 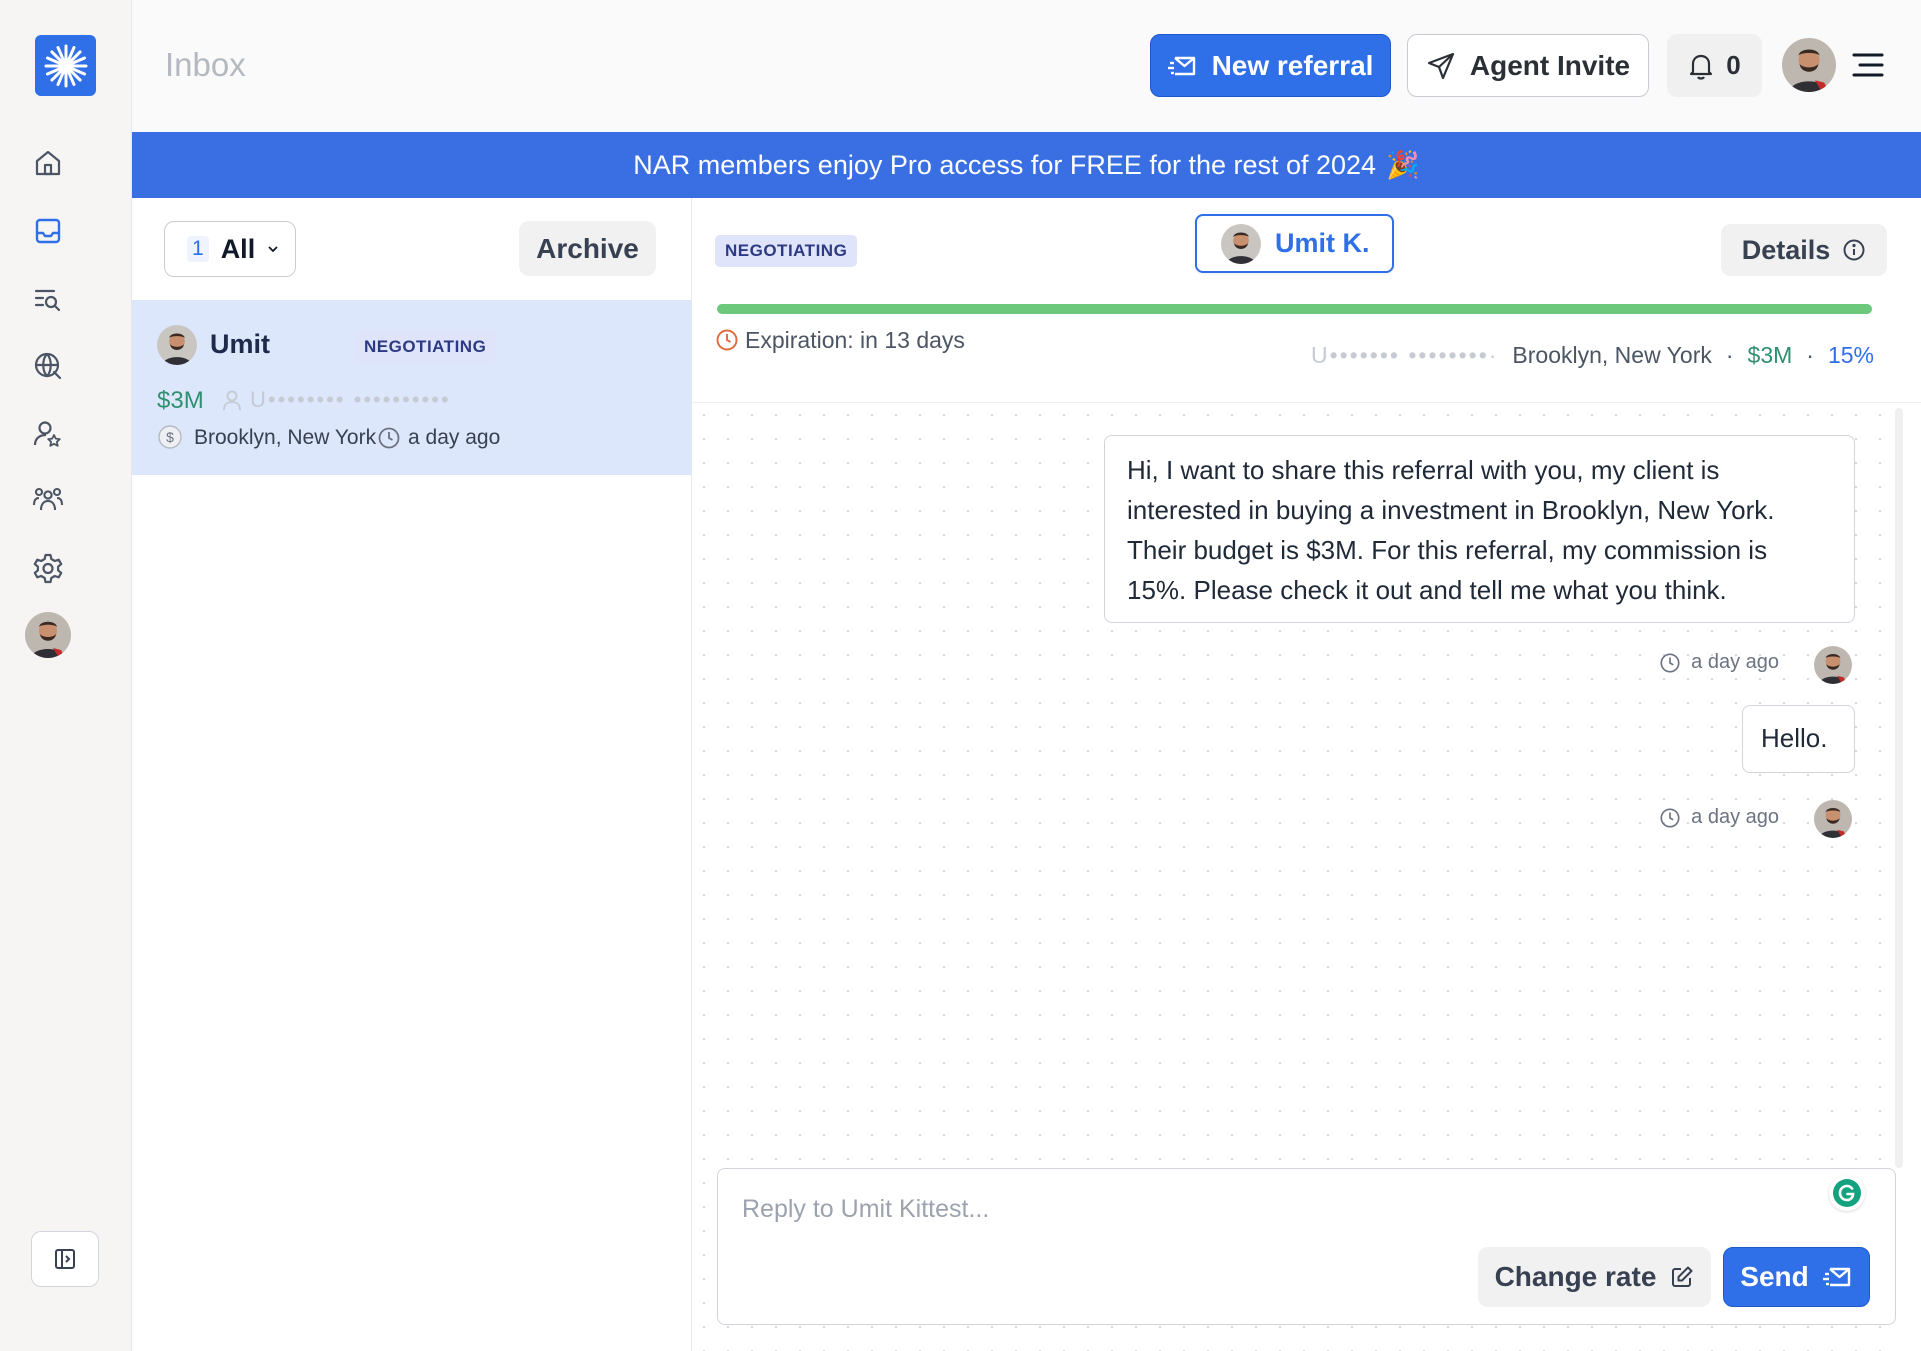 What do you see at coordinates (1026, 66) in the screenshot?
I see `top-bar: Inbox` at bounding box center [1026, 66].